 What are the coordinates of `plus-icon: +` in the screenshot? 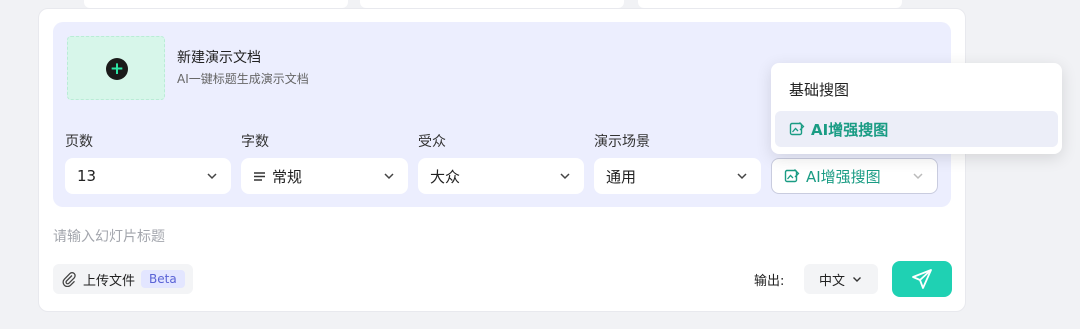 It's located at (117, 69).